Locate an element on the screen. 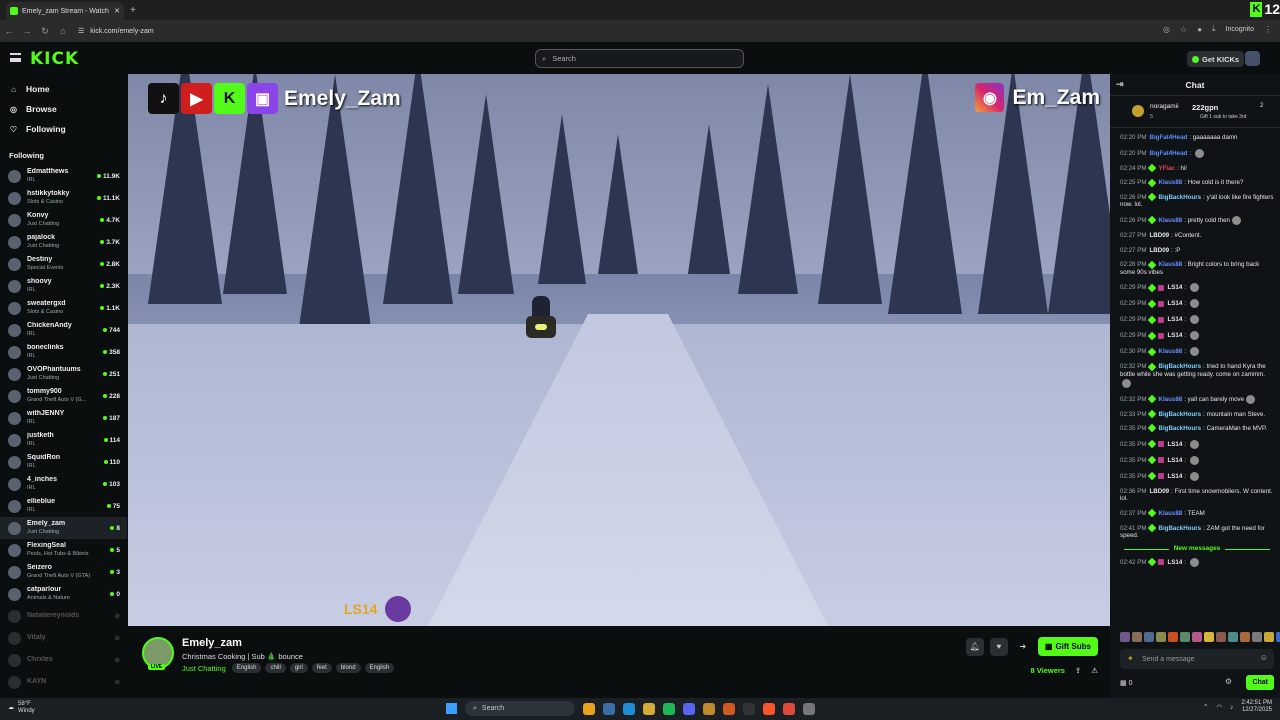 The height and width of the screenshot is (720, 1280). sidebar-channel-offline: Chrxles ⊘ is located at coordinates (63, 660).